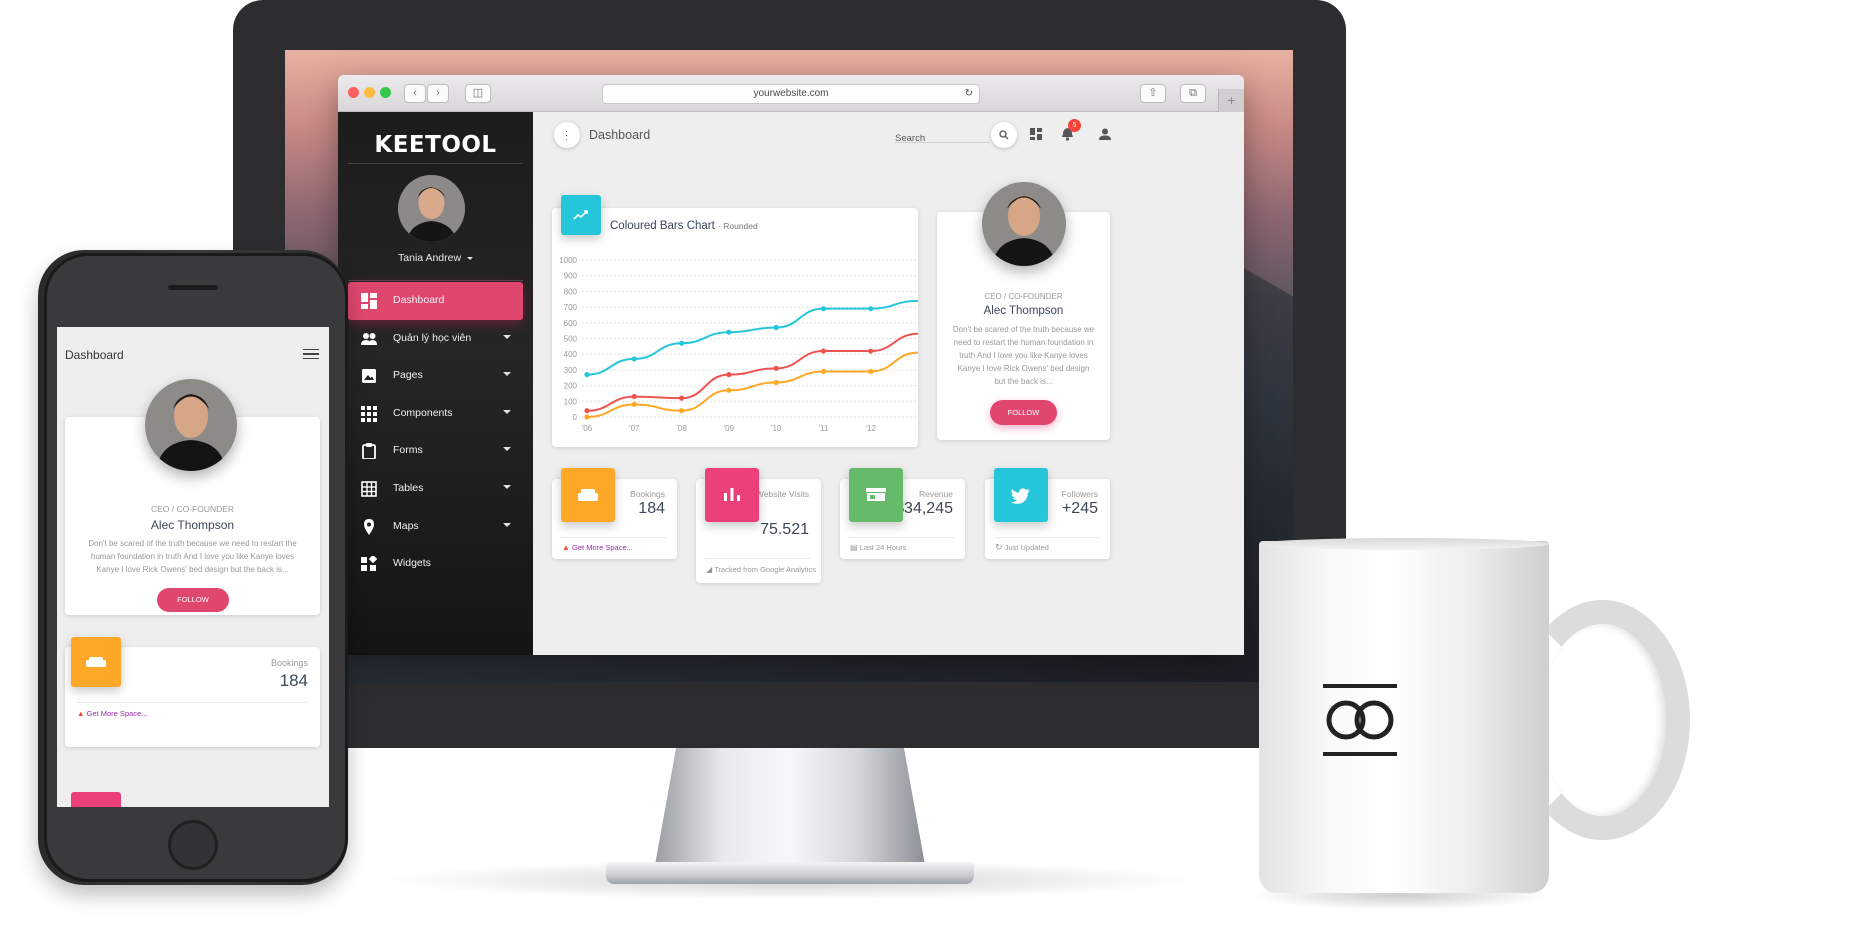 The image size is (1871, 931). I want to click on sidebar-item-components: Components, so click(435, 414).